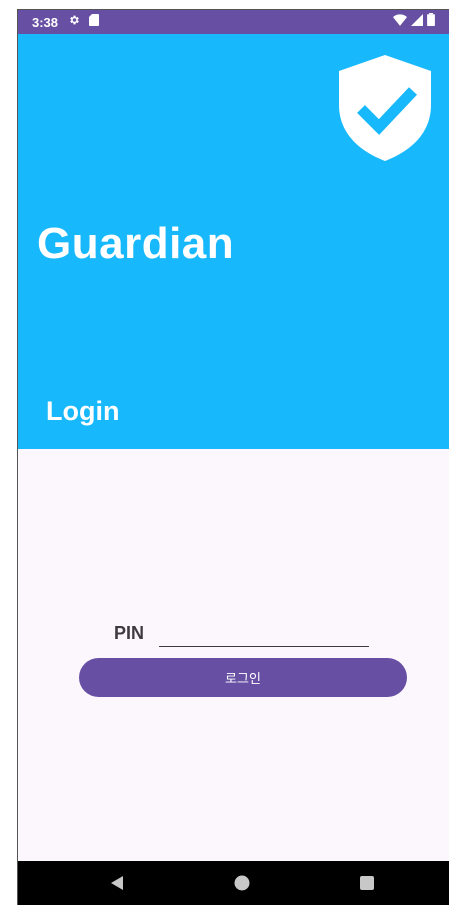  I want to click on pin-label: PIN, so click(129, 633).